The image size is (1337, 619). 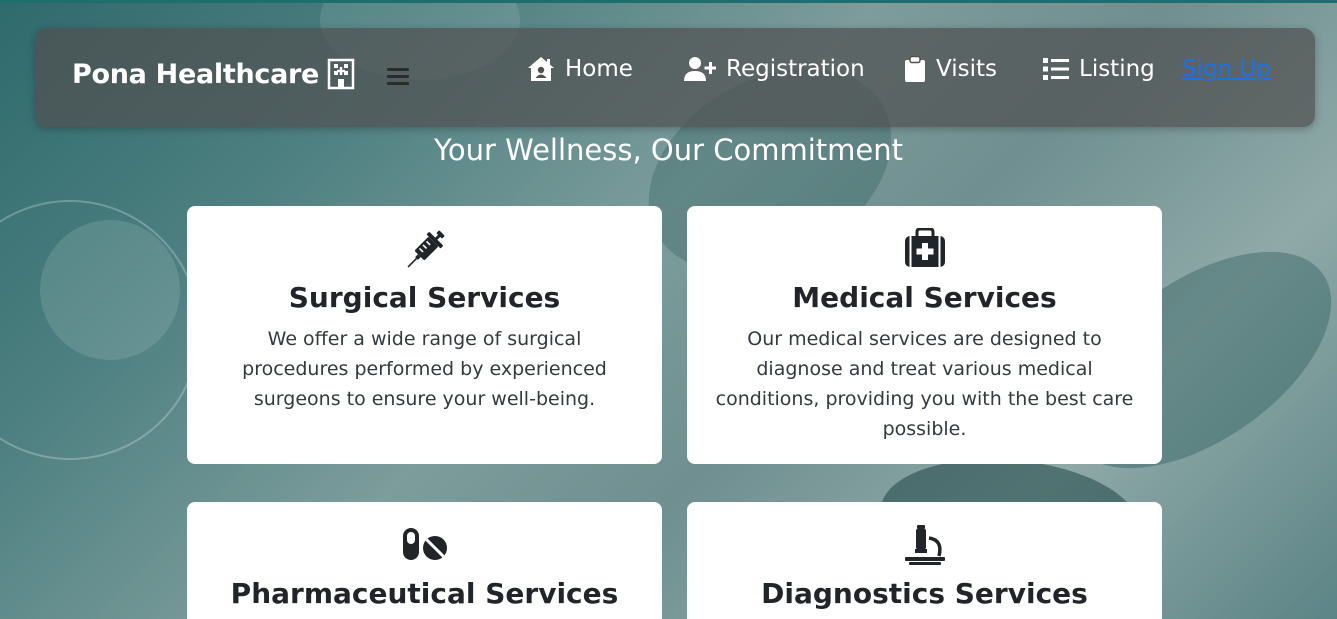 I want to click on list-icon, so click(x=1056, y=69).